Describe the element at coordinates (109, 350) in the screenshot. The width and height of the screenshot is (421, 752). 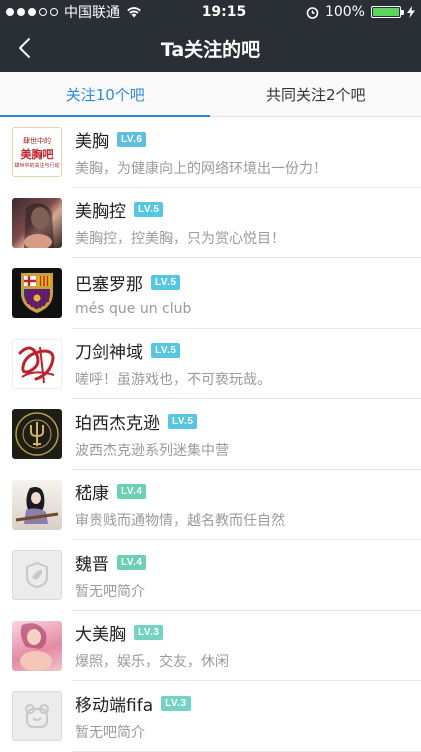
I see `bar-name: 刀剑神域` at that location.